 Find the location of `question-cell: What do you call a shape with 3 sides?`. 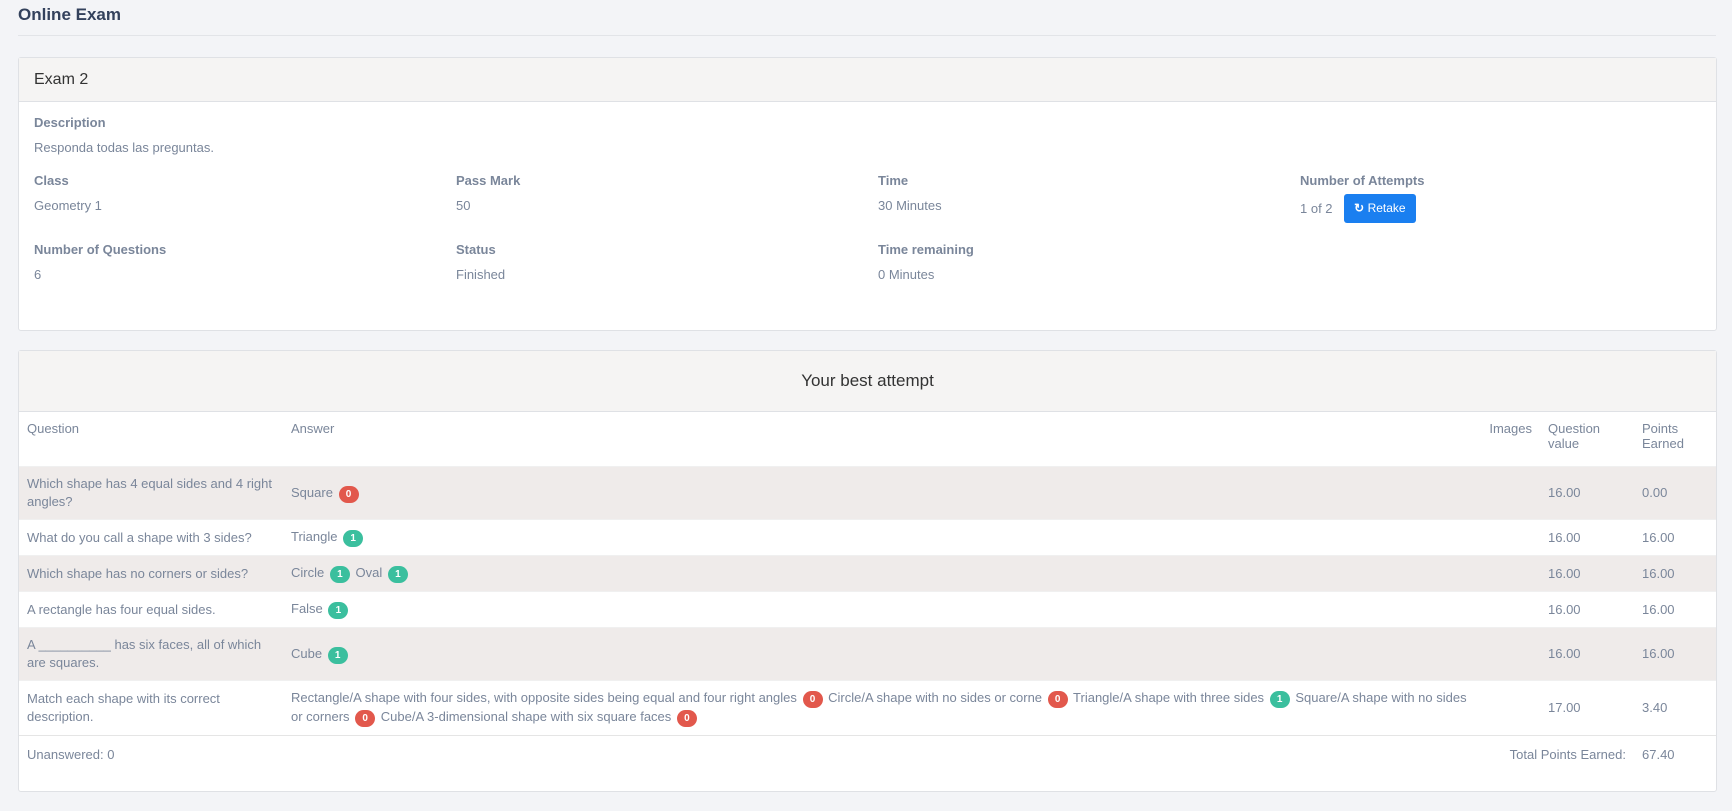

question-cell: What do you call a shape with 3 sides? is located at coordinates (151, 537).